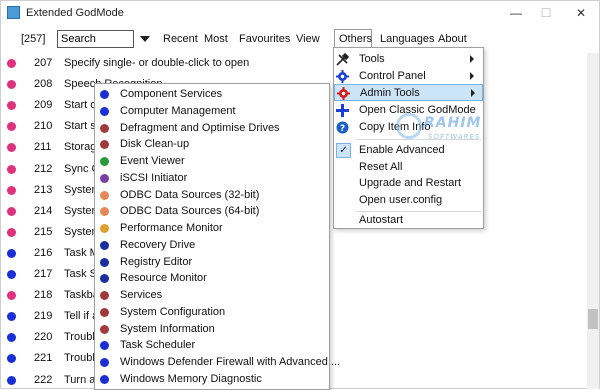  Describe the element at coordinates (473, 93) in the screenshot. I see `chevron-right-icon` at that location.